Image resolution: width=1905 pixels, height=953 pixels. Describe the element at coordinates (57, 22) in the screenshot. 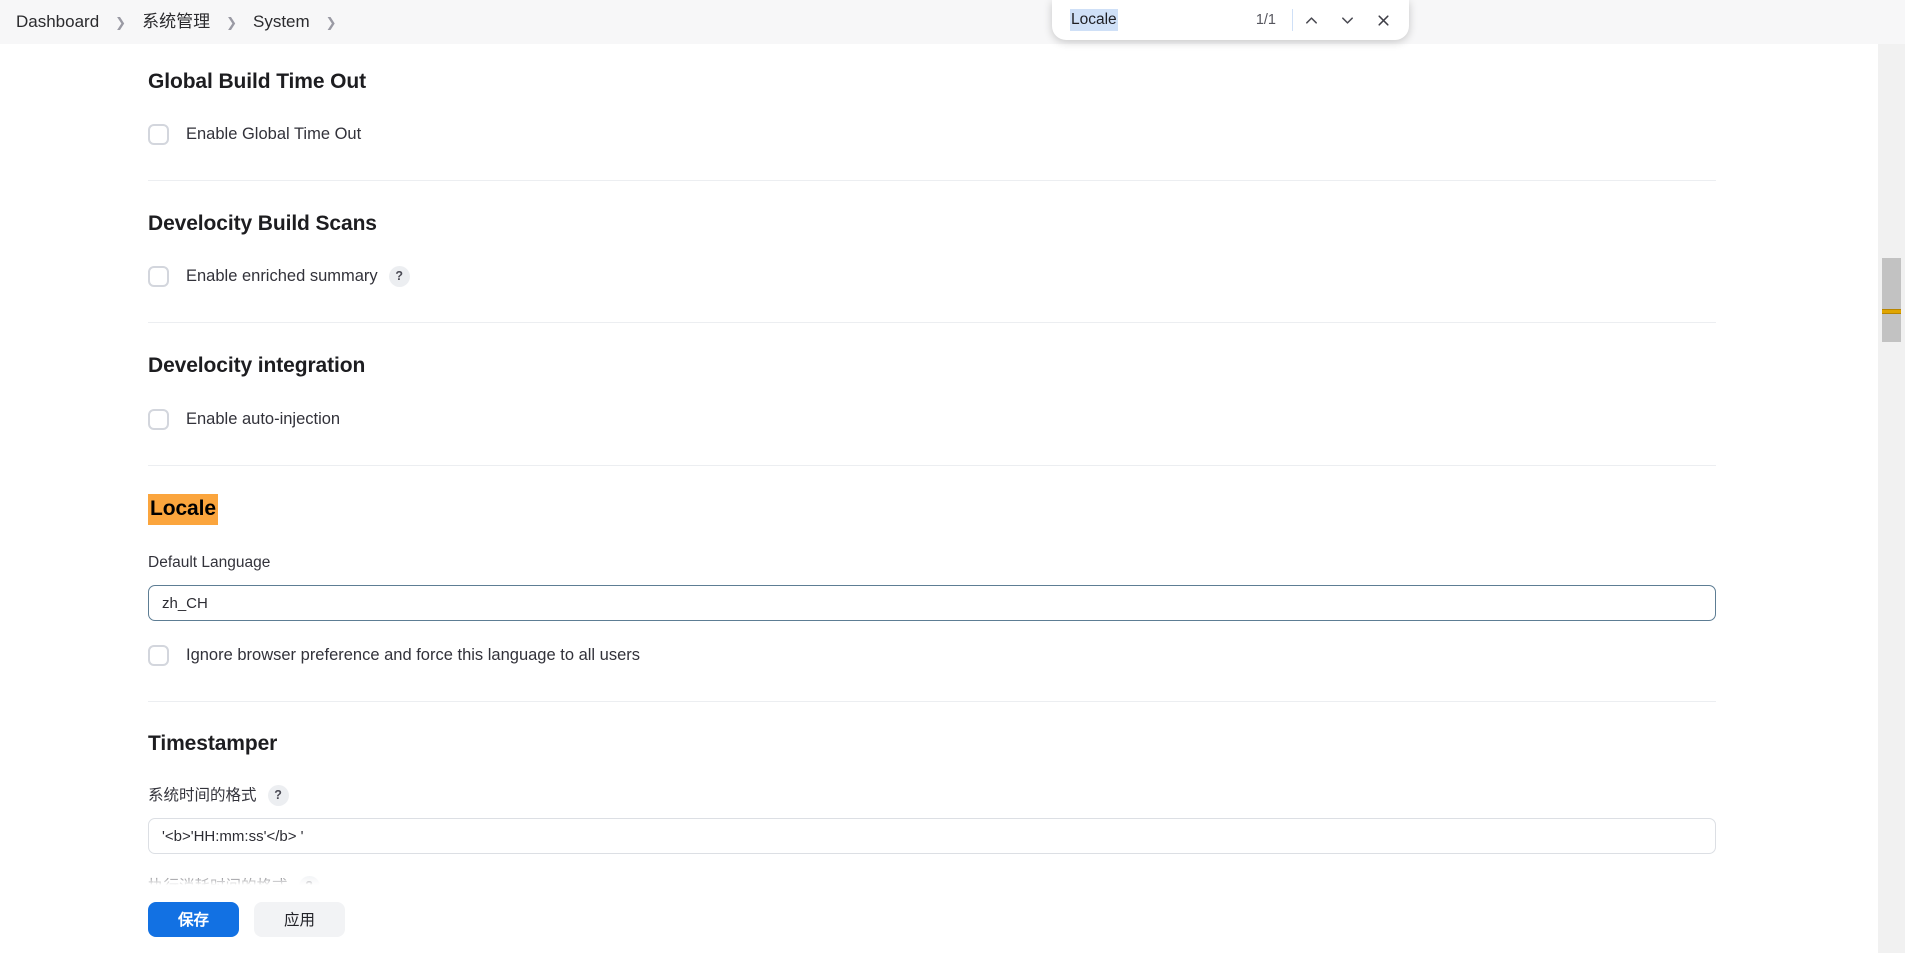

I see `breadcrumb-item-dashboard: Dashboard` at that location.